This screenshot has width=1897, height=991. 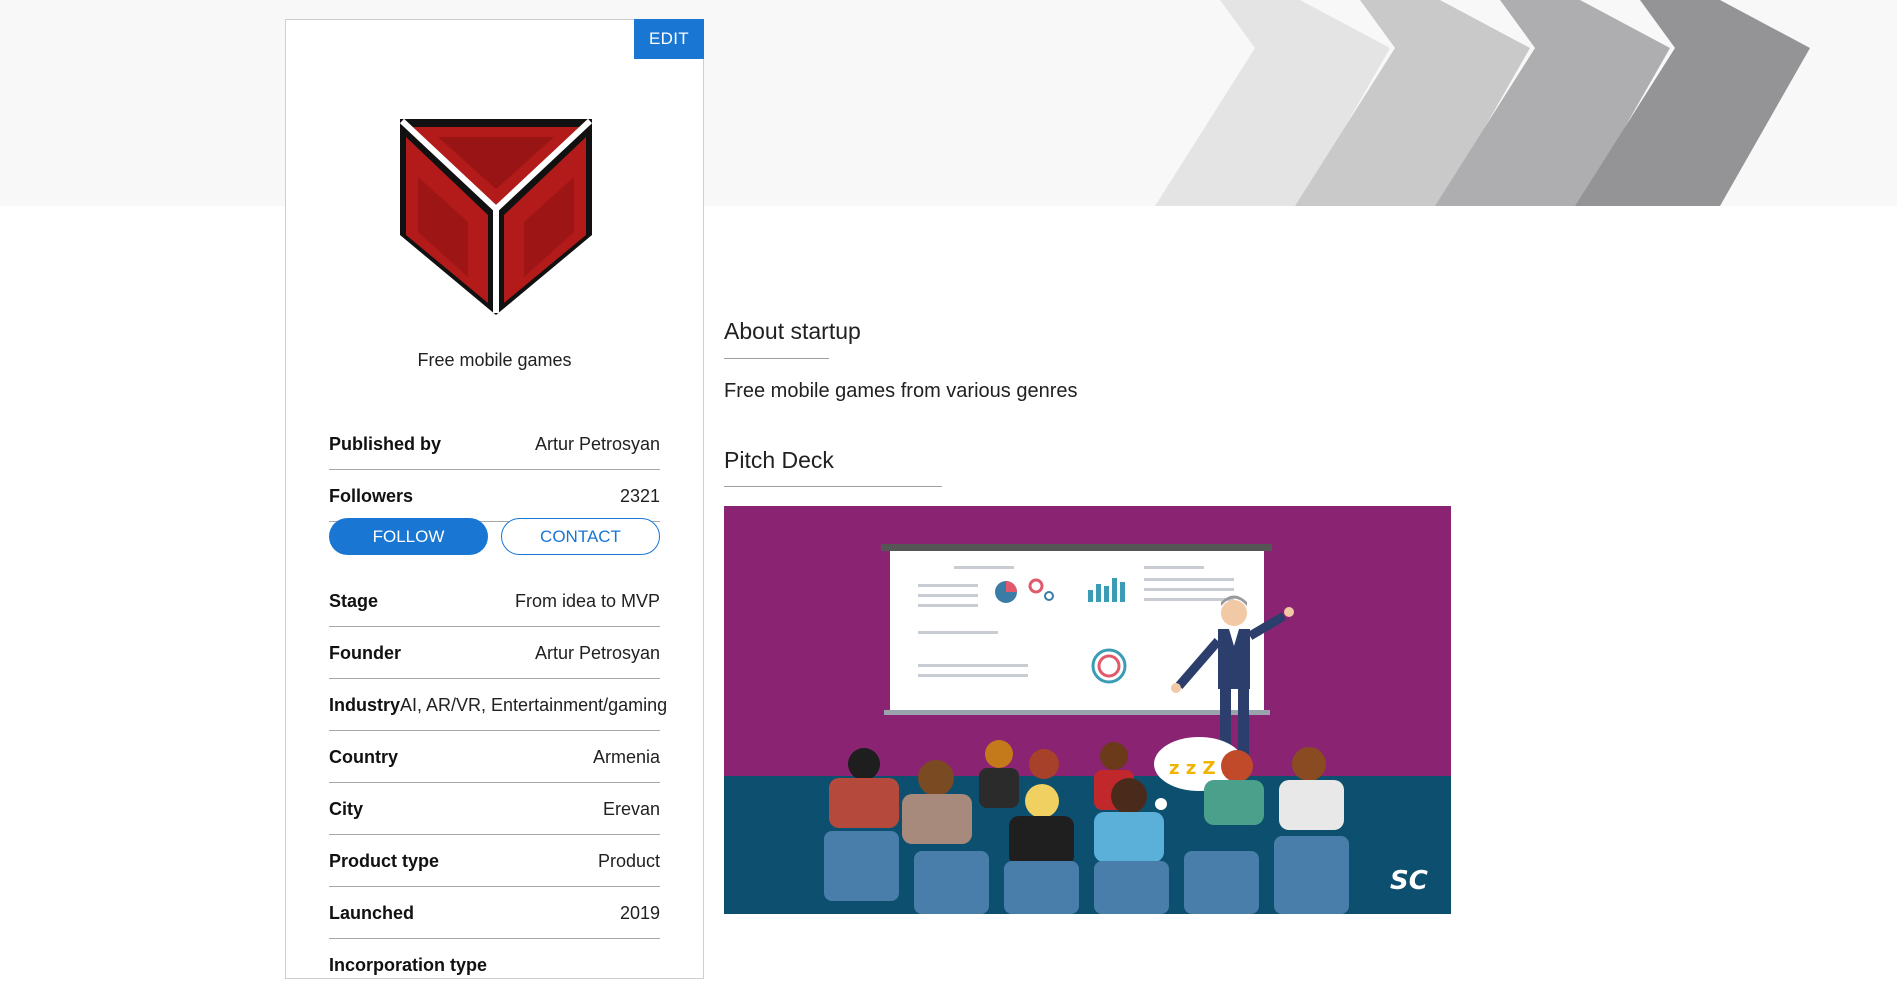 I want to click on incorporation-type-label: Incorporation type, so click(x=408, y=965).